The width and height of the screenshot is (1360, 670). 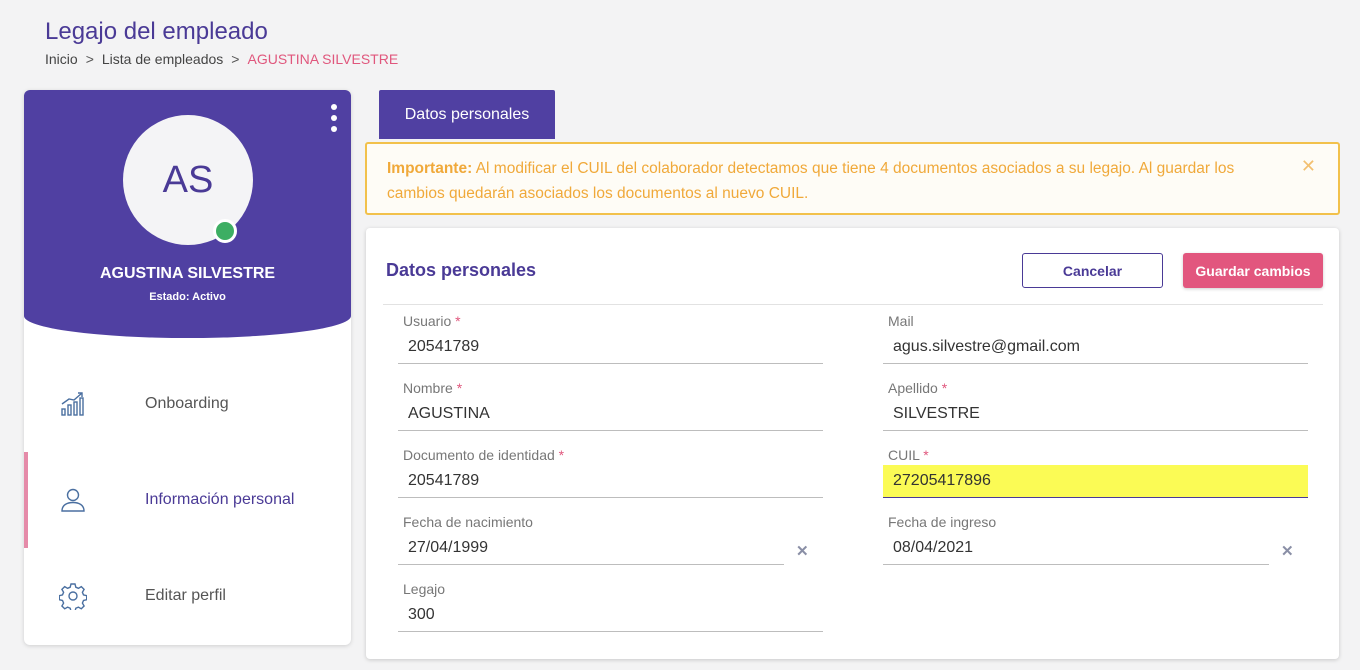 What do you see at coordinates (73, 500) in the screenshot?
I see `user-icon` at bounding box center [73, 500].